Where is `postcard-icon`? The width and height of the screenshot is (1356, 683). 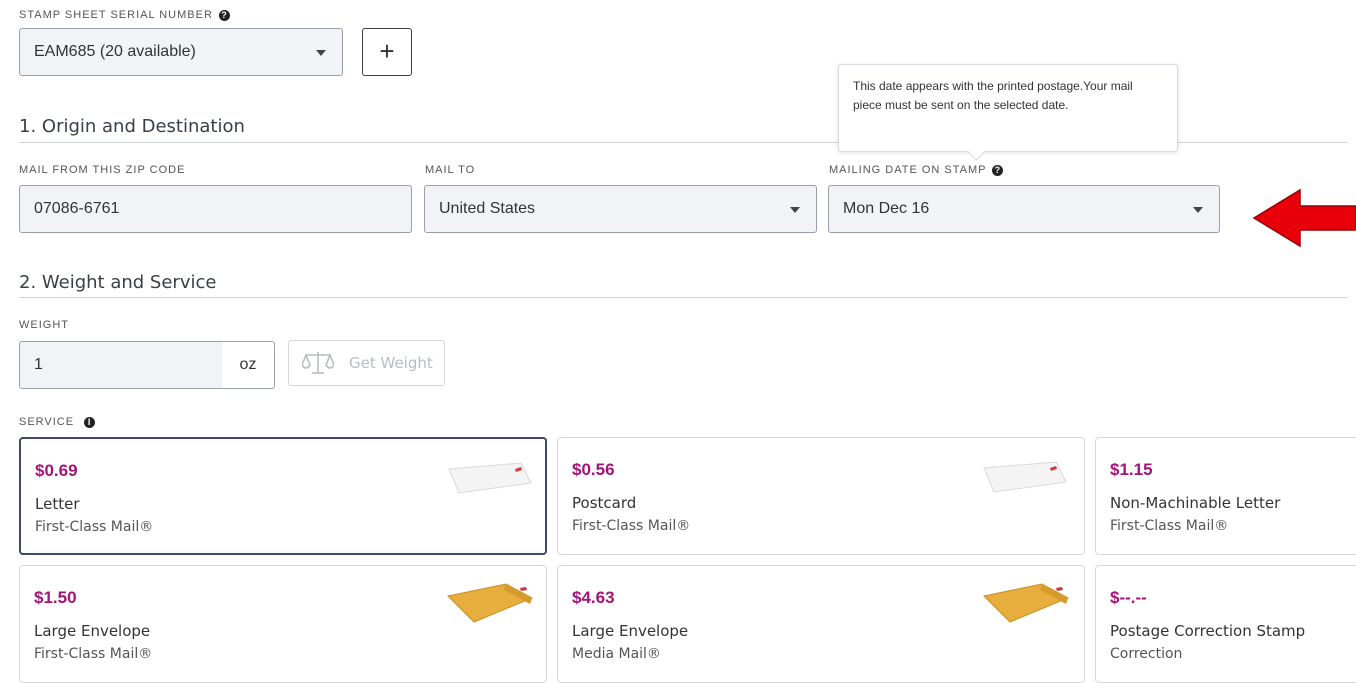
postcard-icon is located at coordinates (1025, 477).